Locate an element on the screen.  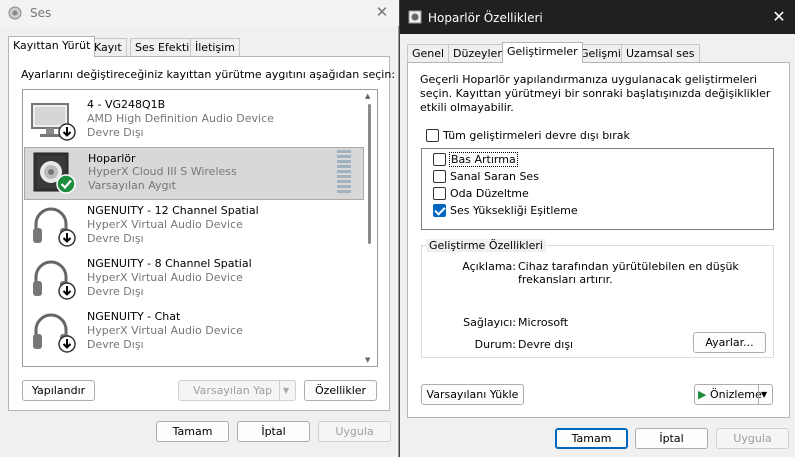
enhancement-label: Bas Artırma is located at coordinates (483, 159).